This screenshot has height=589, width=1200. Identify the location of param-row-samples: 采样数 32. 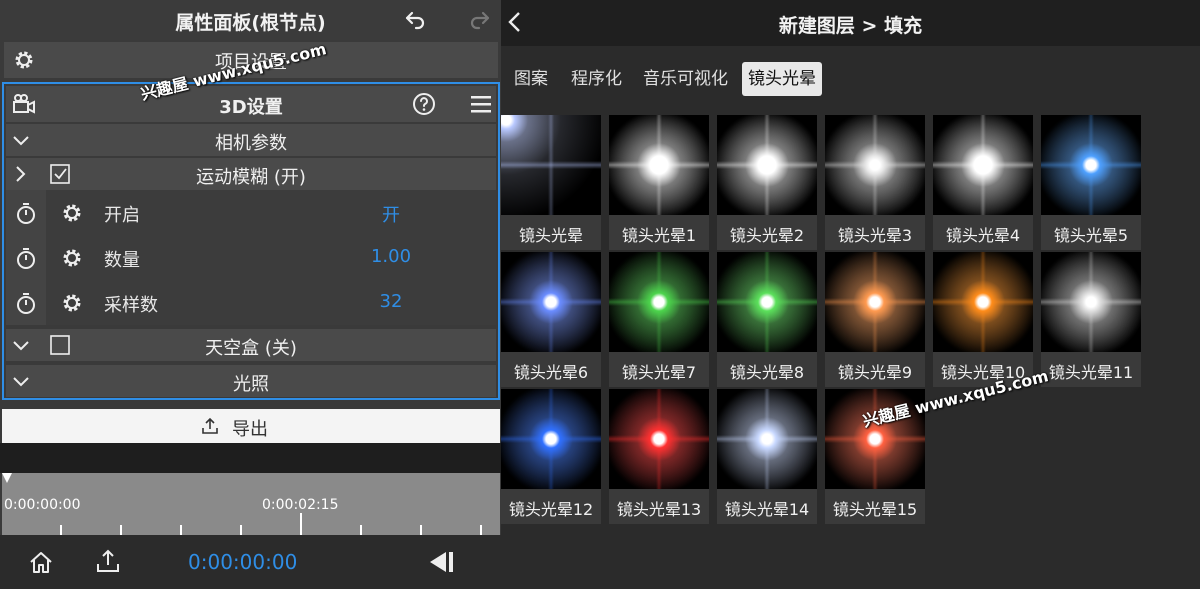
(251, 302).